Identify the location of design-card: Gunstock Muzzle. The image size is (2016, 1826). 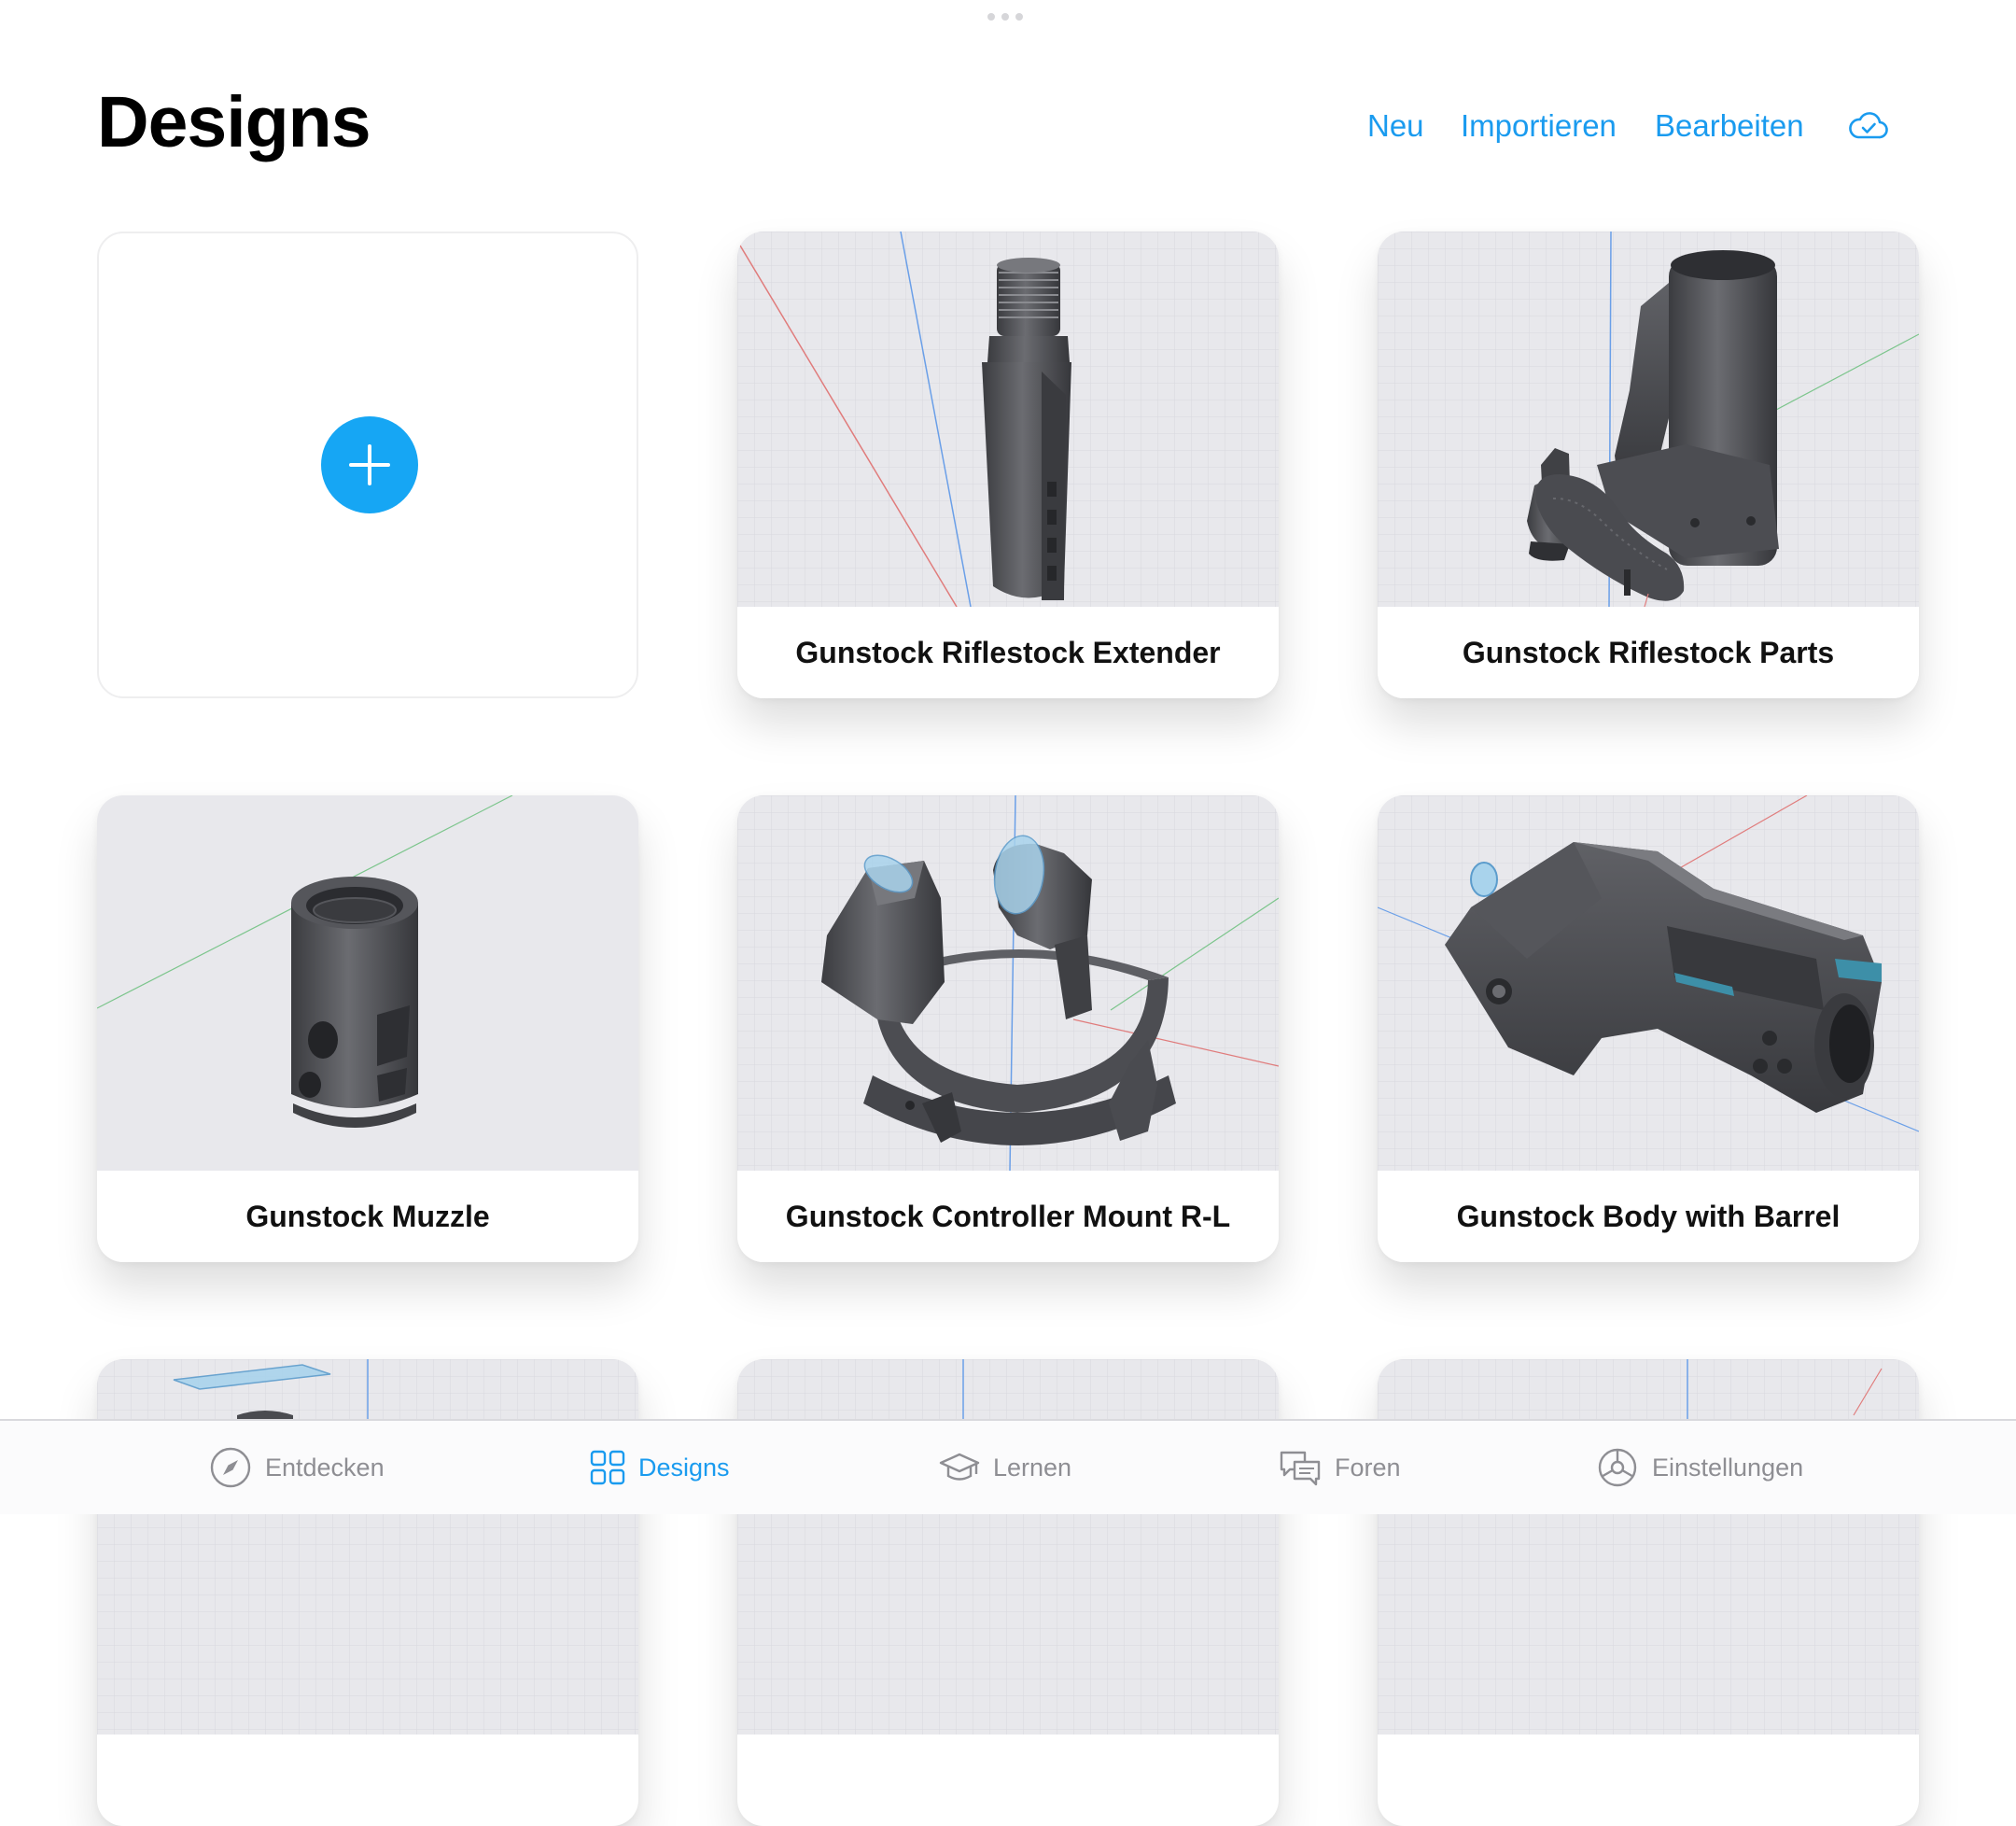
(367, 1028).